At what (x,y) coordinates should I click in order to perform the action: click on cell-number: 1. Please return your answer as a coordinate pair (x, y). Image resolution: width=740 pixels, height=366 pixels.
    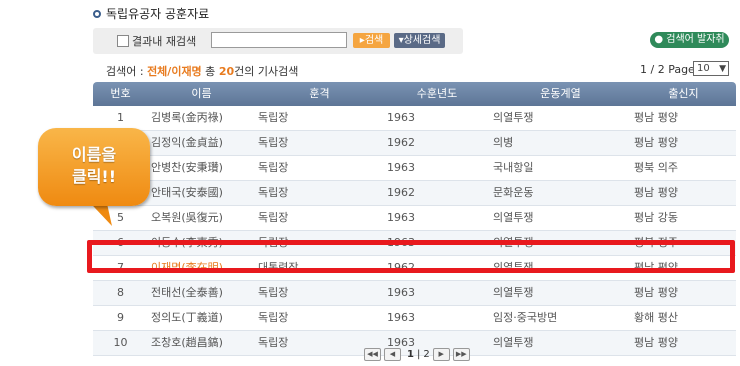
    Looking at the image, I should click on (120, 117).